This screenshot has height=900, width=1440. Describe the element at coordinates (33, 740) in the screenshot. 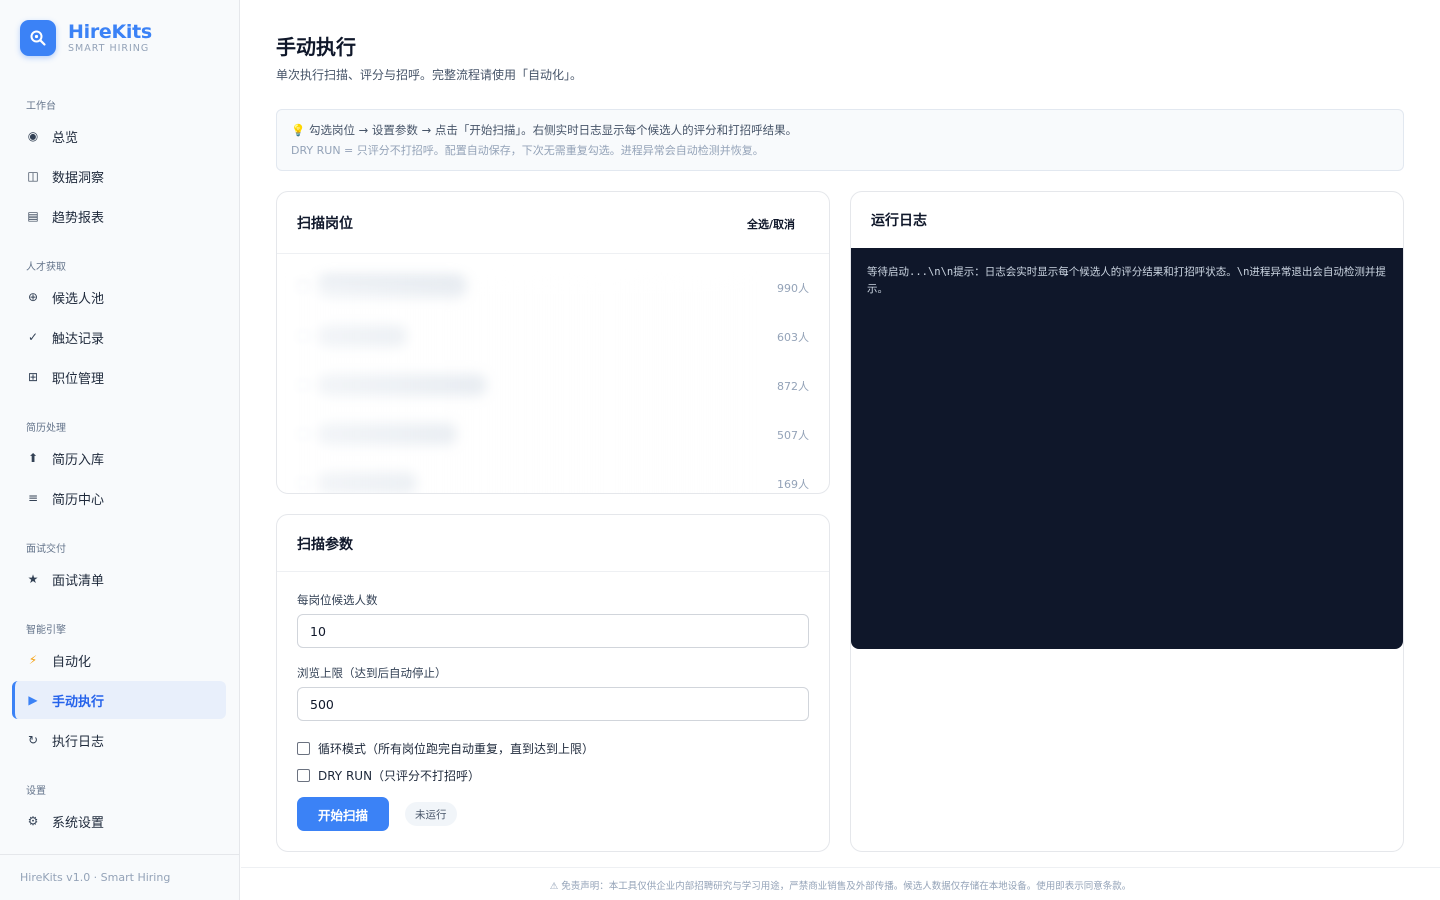

I see `refresh-icon: ↻` at that location.